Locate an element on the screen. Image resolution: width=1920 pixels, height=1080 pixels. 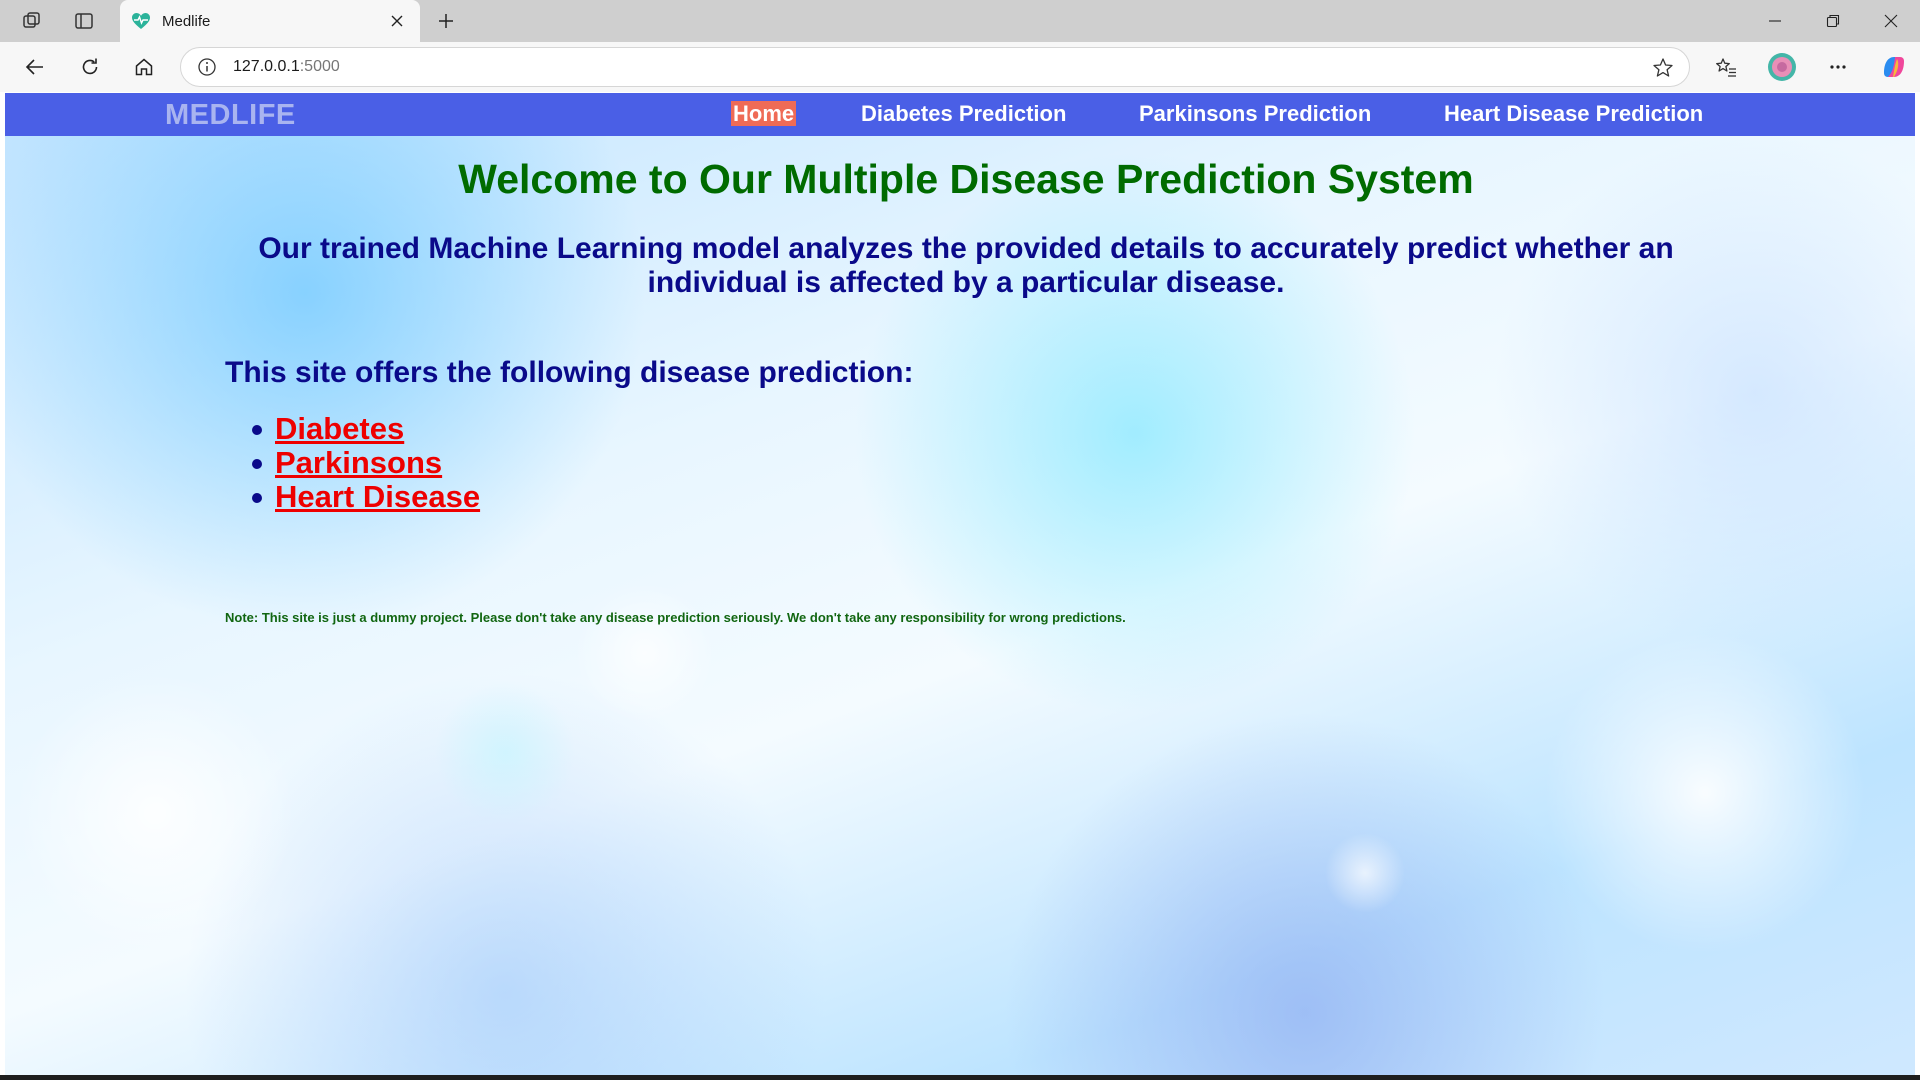
window-bottom-edge is located at coordinates (960, 1077).